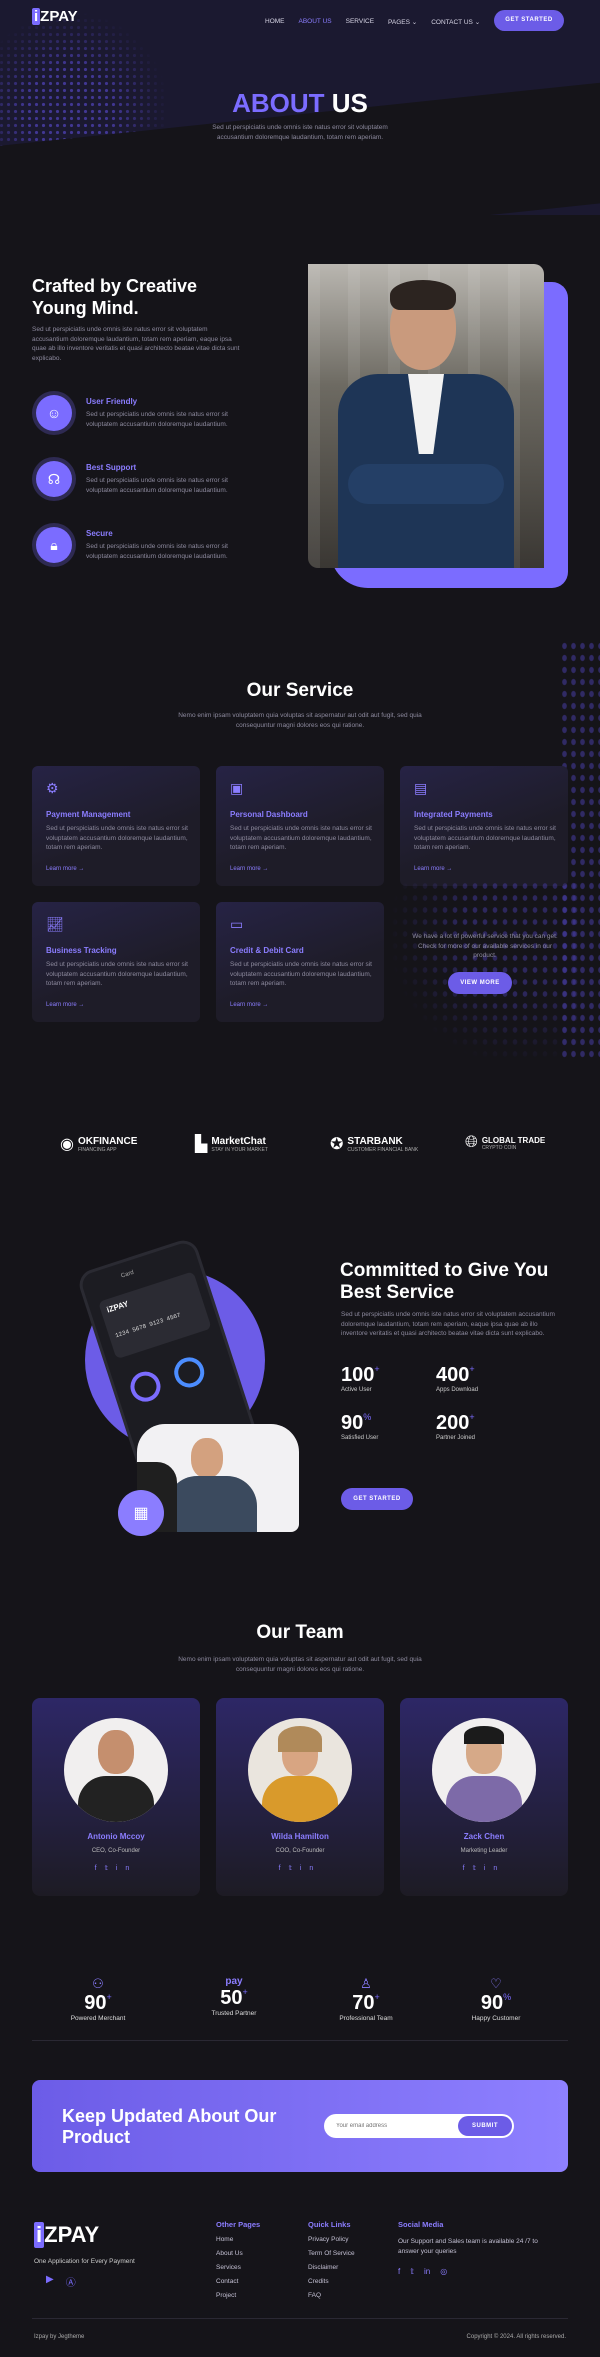 The height and width of the screenshot is (2357, 600). Describe the element at coordinates (360, 1426) in the screenshot. I see `stat-satisfied-user: 90% Satisfied User` at that location.